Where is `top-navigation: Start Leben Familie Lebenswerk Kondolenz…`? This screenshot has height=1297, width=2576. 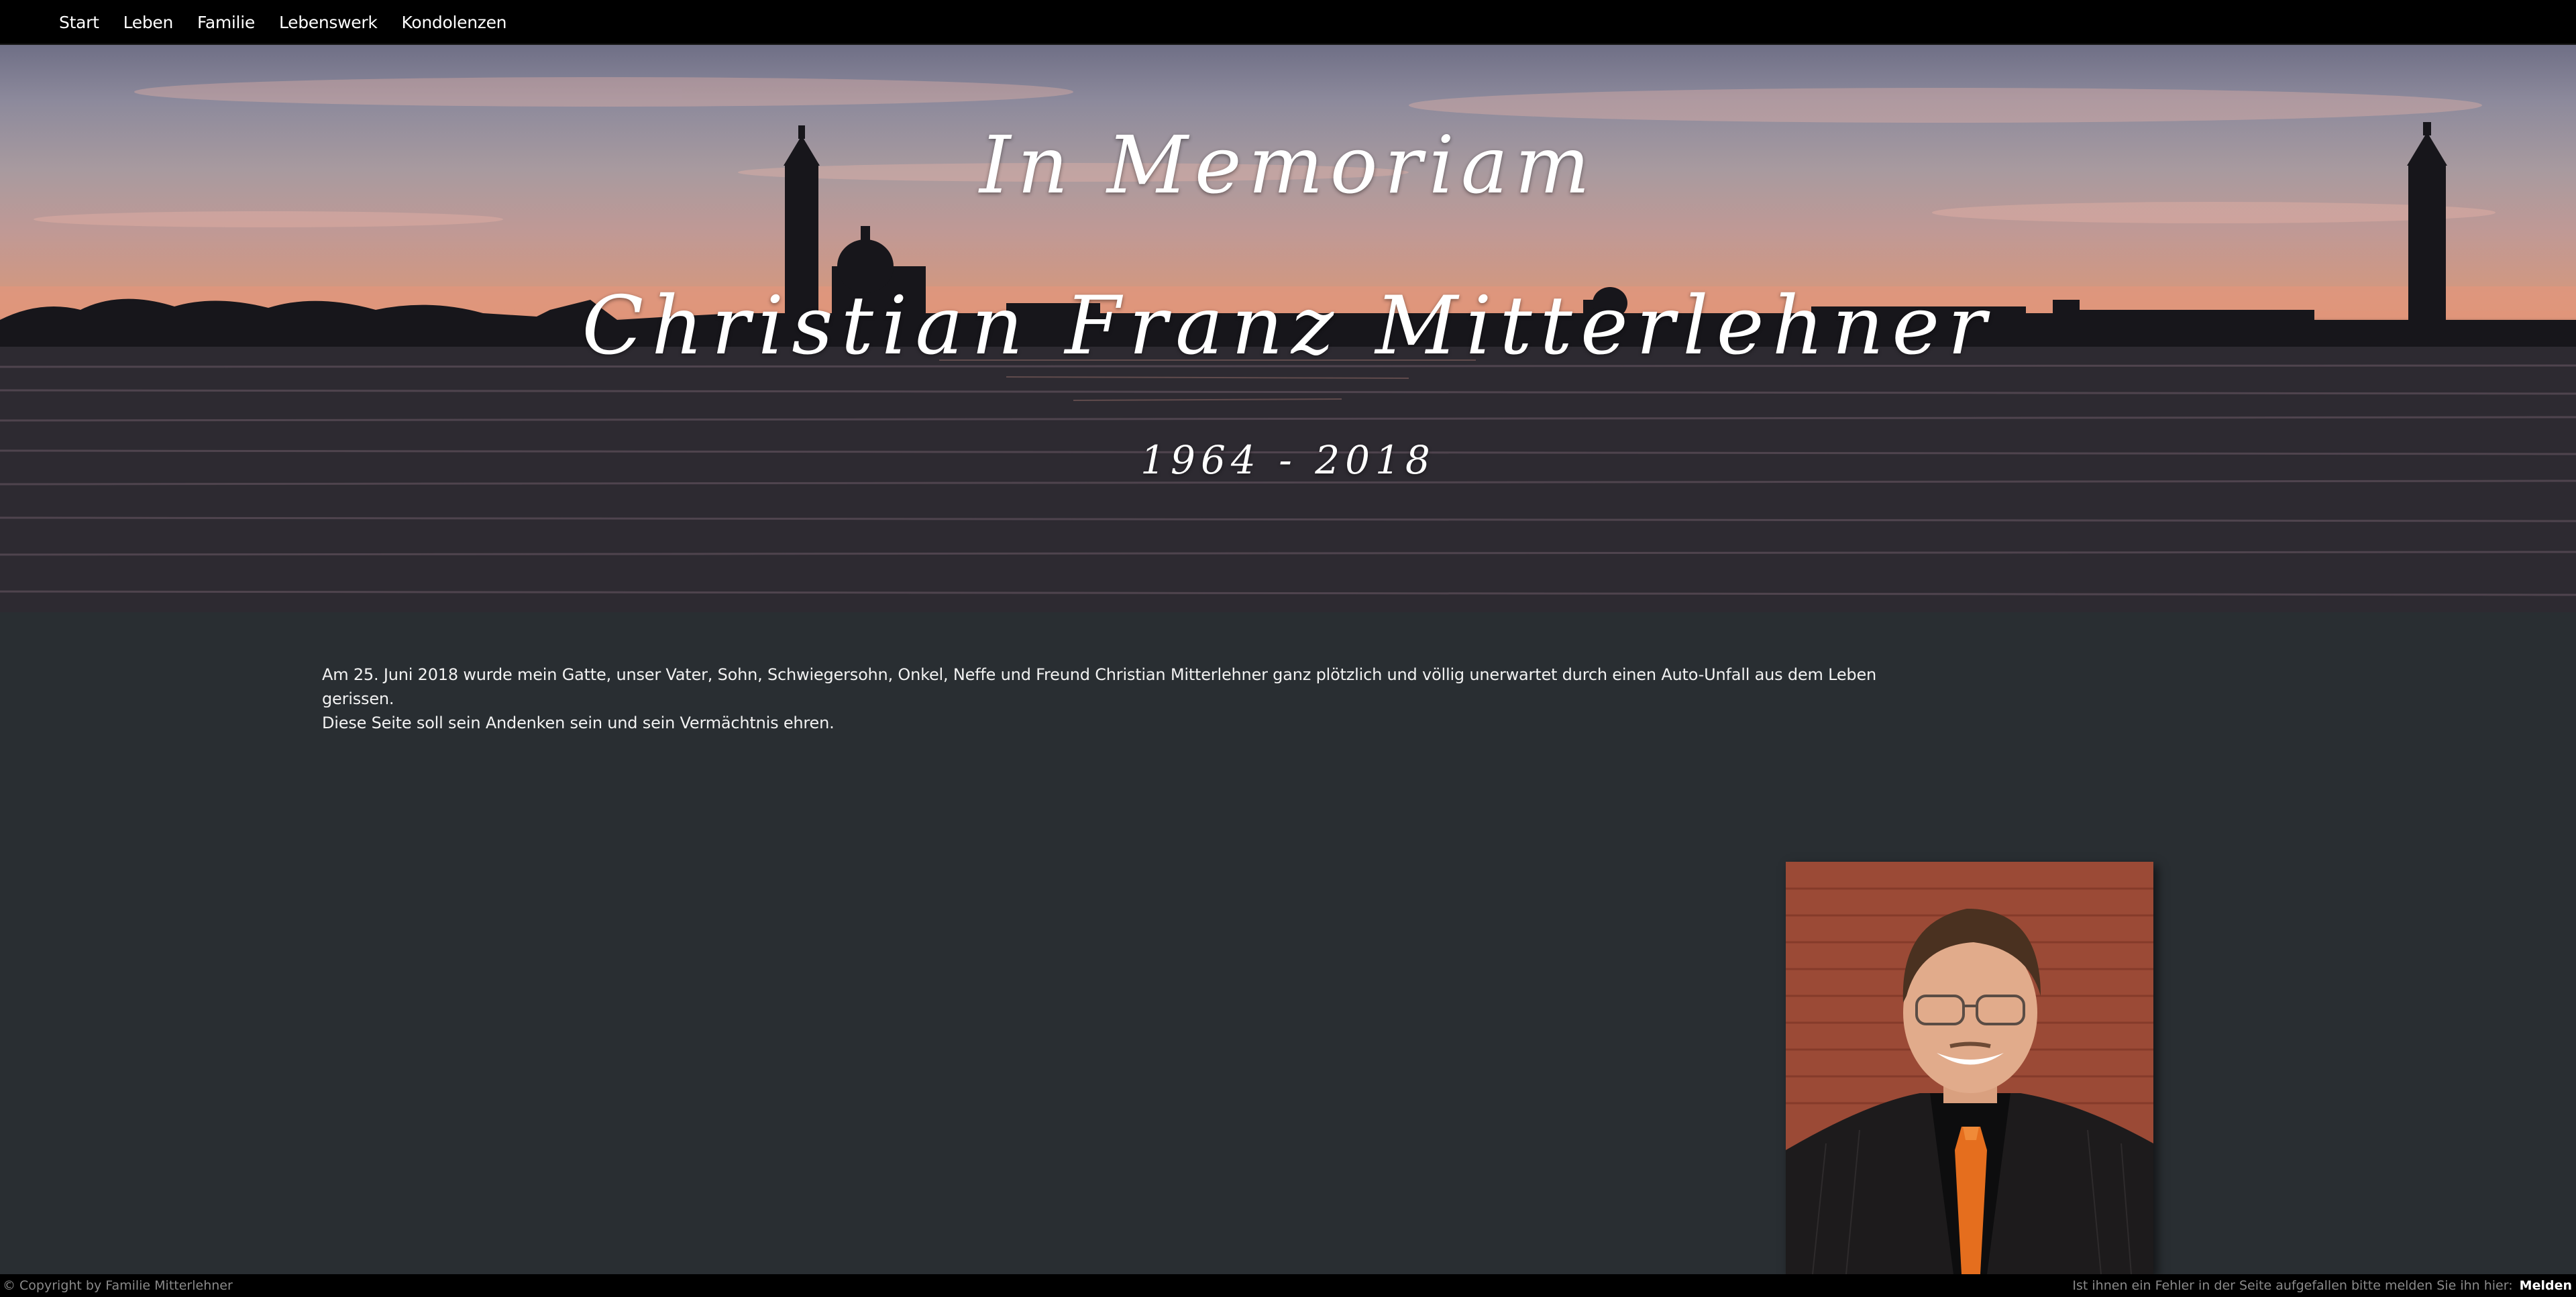
top-navigation: Start Leben Familie Lebenswerk Kondolenz… is located at coordinates (1288, 22).